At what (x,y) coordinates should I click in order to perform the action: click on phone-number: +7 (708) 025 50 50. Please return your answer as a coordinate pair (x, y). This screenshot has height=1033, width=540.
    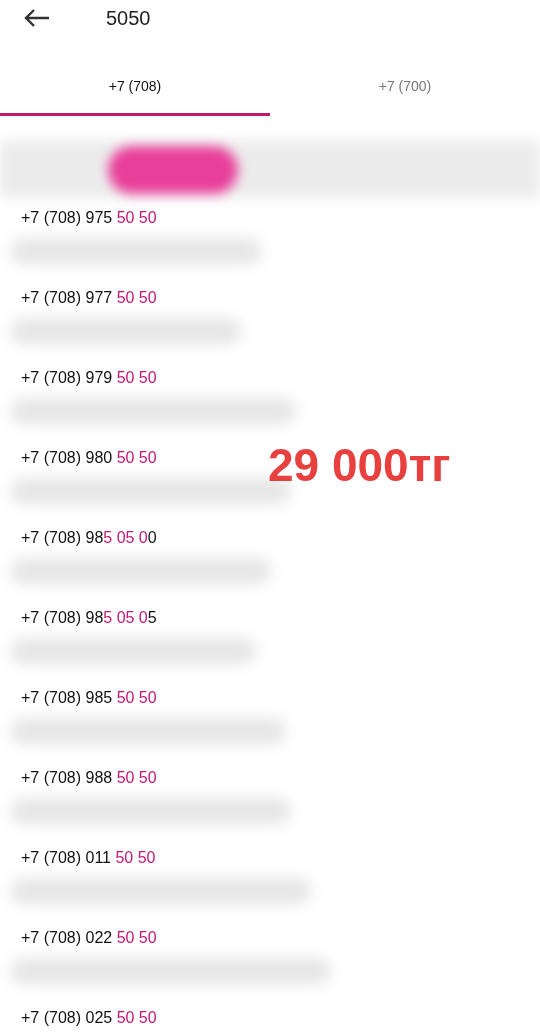
    Looking at the image, I should click on (89, 1018).